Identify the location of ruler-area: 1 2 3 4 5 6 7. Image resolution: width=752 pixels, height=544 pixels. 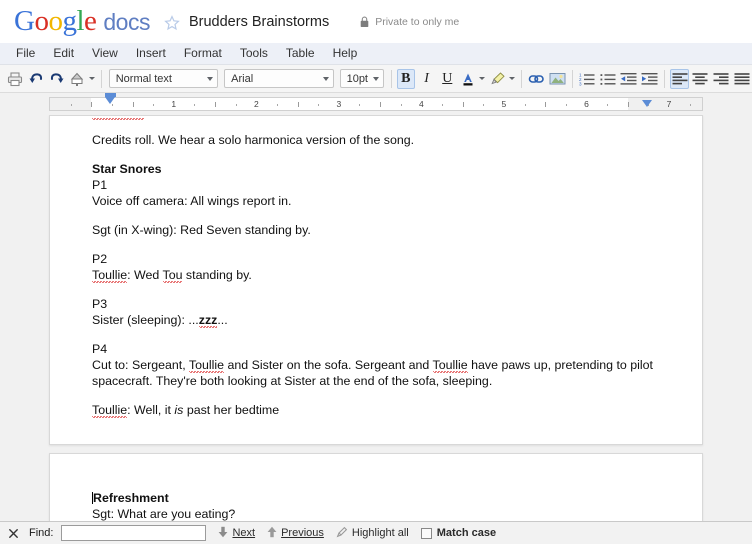
(376, 104).